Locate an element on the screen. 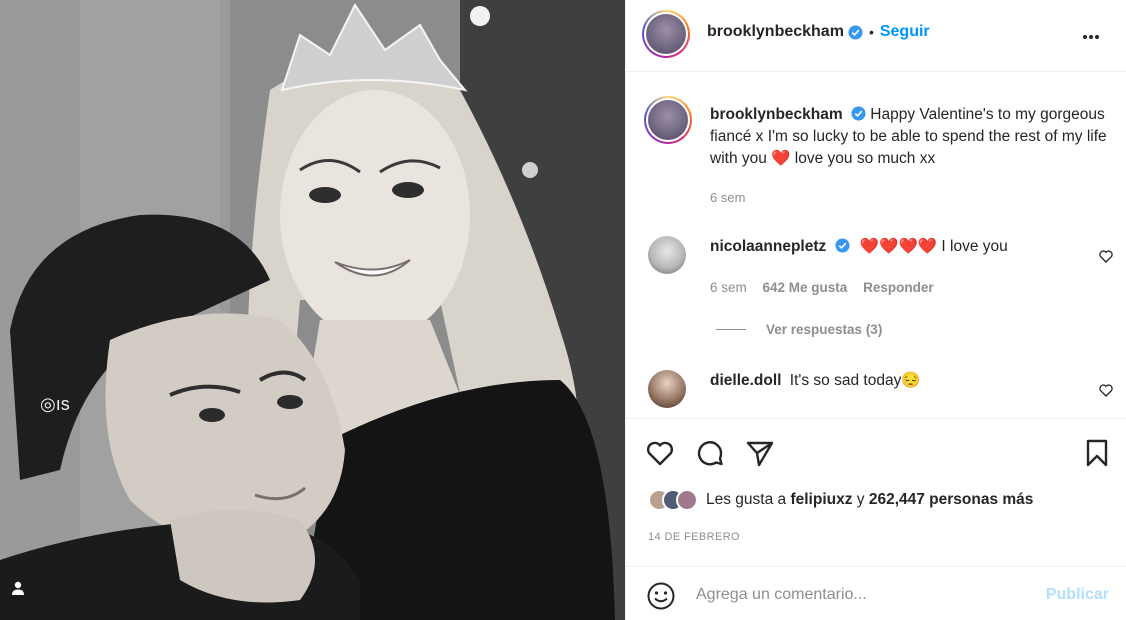 This screenshot has width=1126, height=620. comment-input is located at coordinates (861, 595).